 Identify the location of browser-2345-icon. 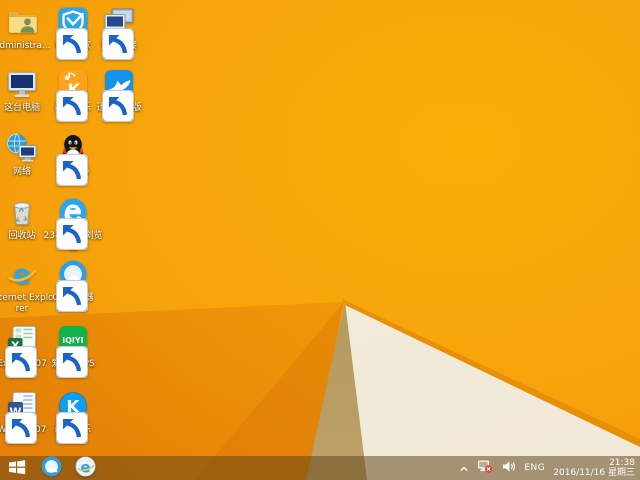
(72, 223).